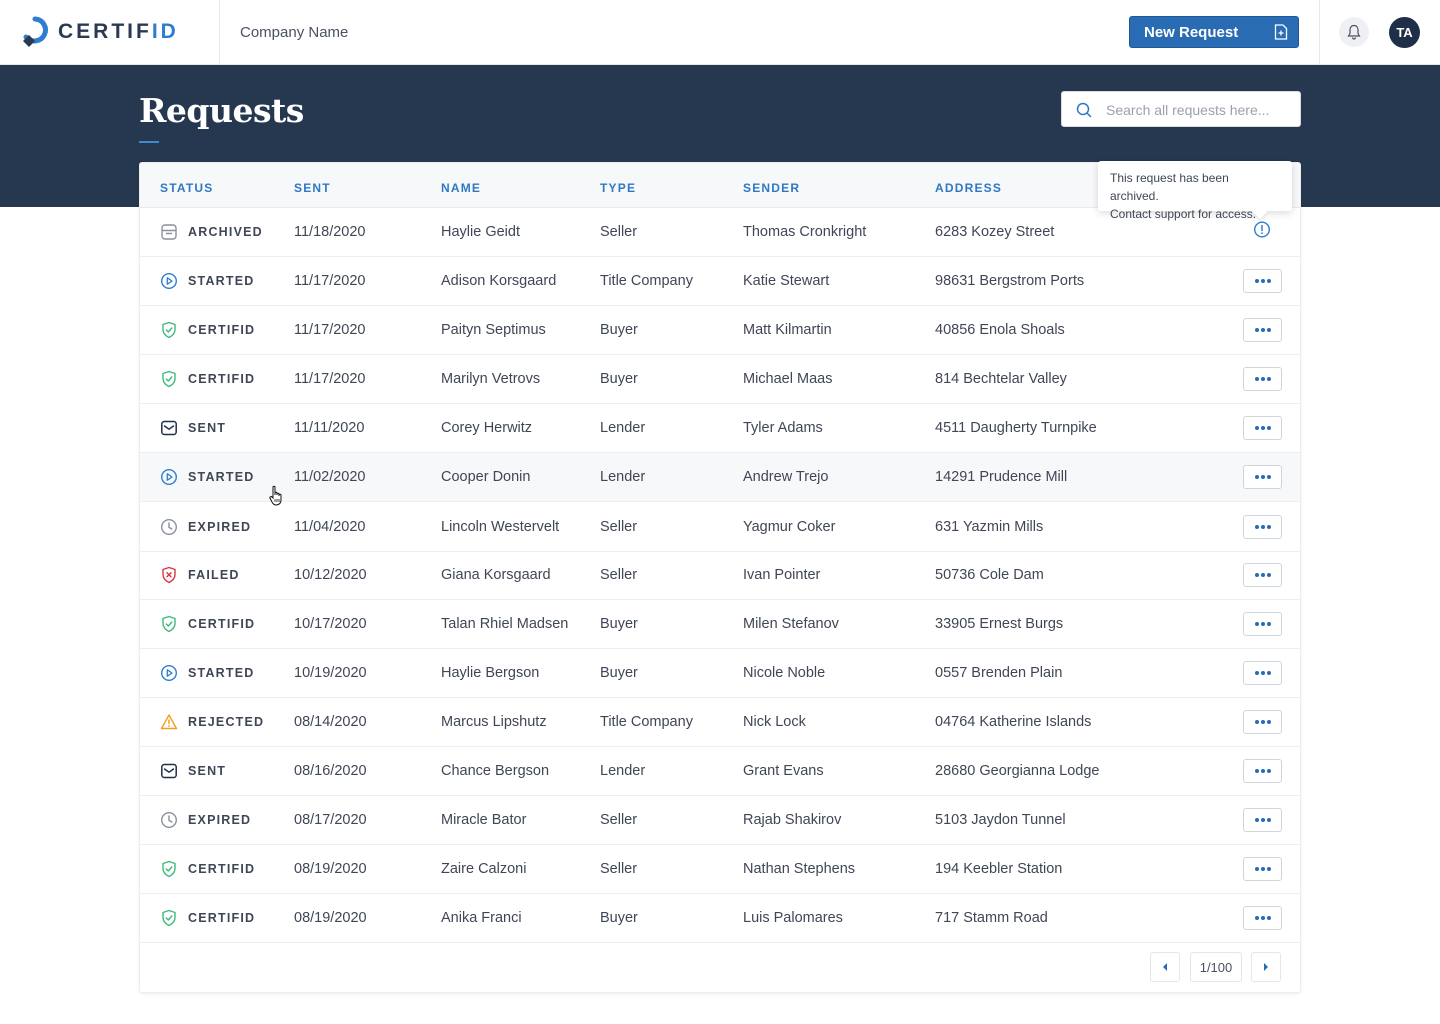  Describe the element at coordinates (174, 771) in the screenshot. I see `envelope-icon` at that location.